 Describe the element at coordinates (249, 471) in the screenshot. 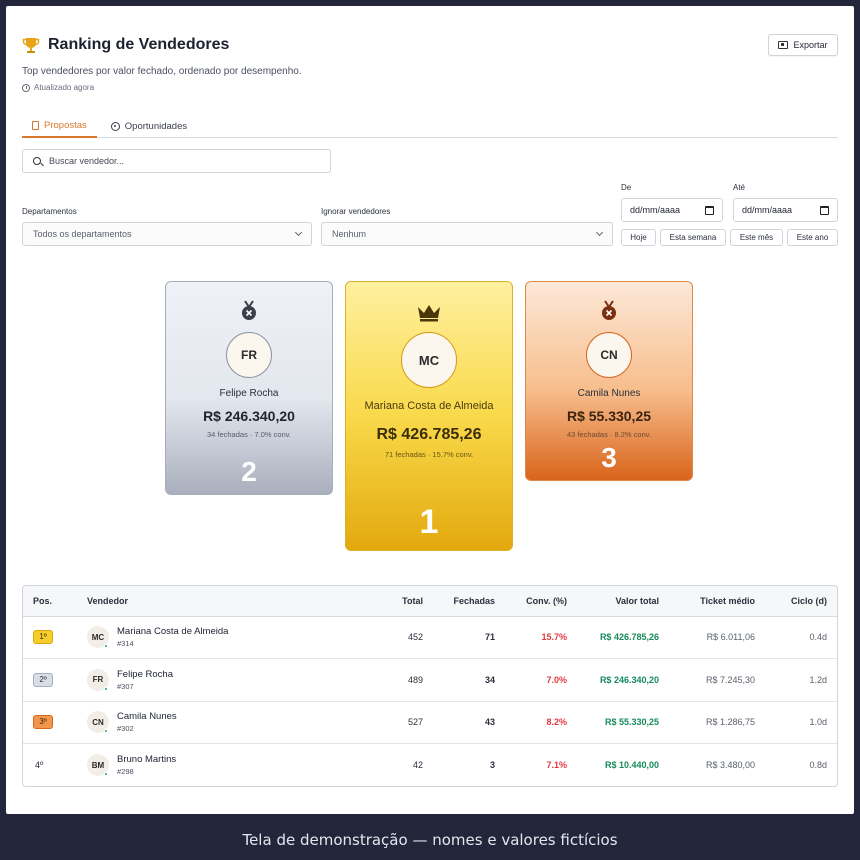

I see `podium-rank: 2` at that location.